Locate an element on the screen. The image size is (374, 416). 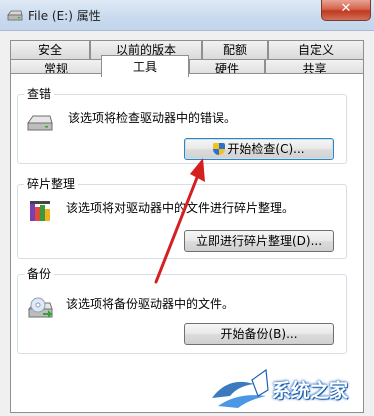
backup-icon is located at coordinates (40, 307).